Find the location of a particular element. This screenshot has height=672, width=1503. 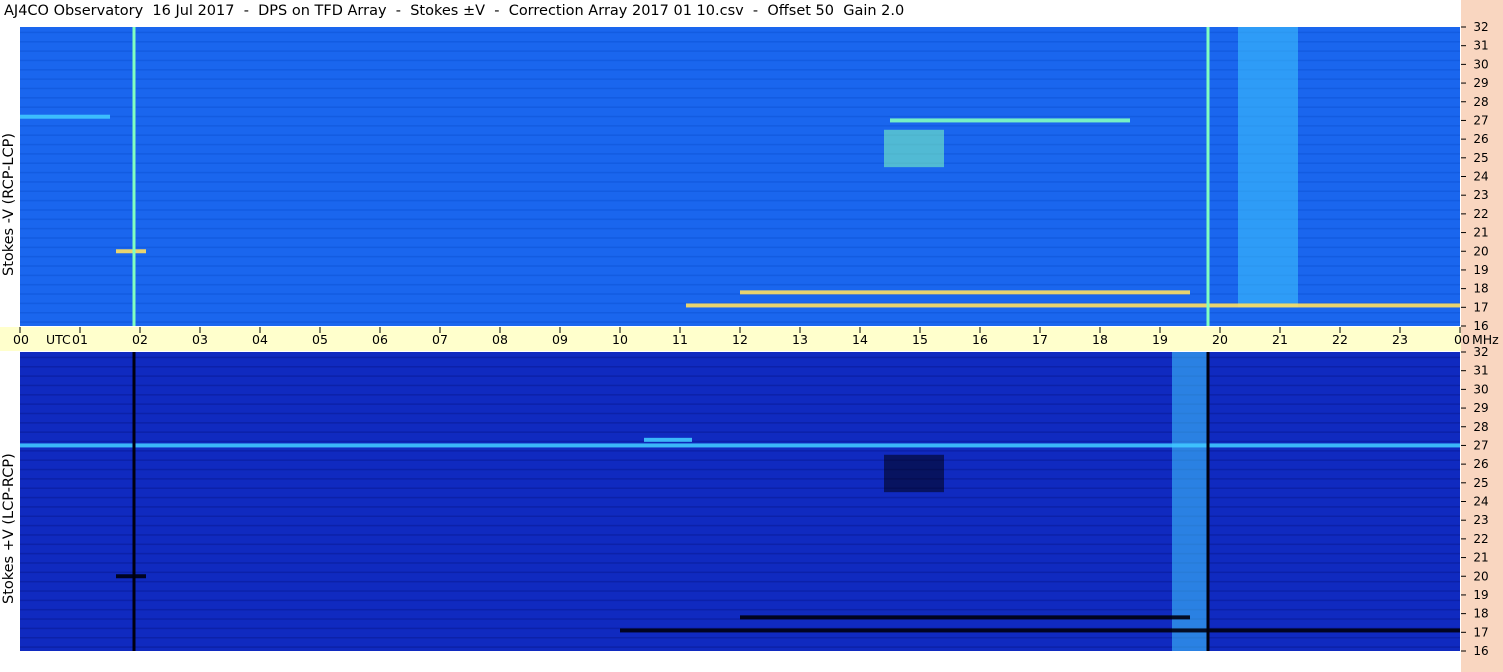

time-tick-label: 22 is located at coordinates (1340, 339).